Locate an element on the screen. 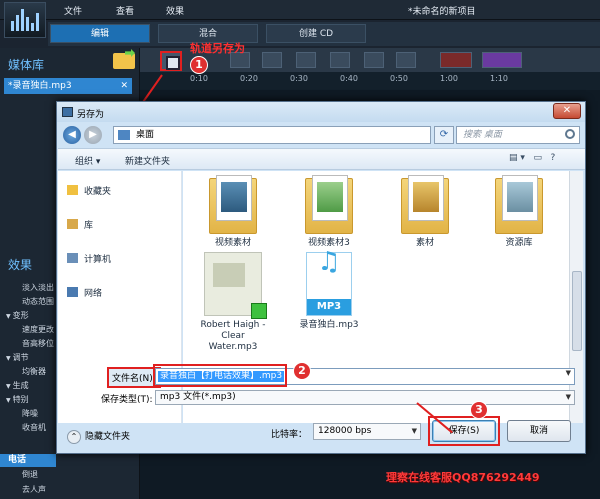  media-item-label: *录音独白.mp3 is located at coordinates (40, 86).